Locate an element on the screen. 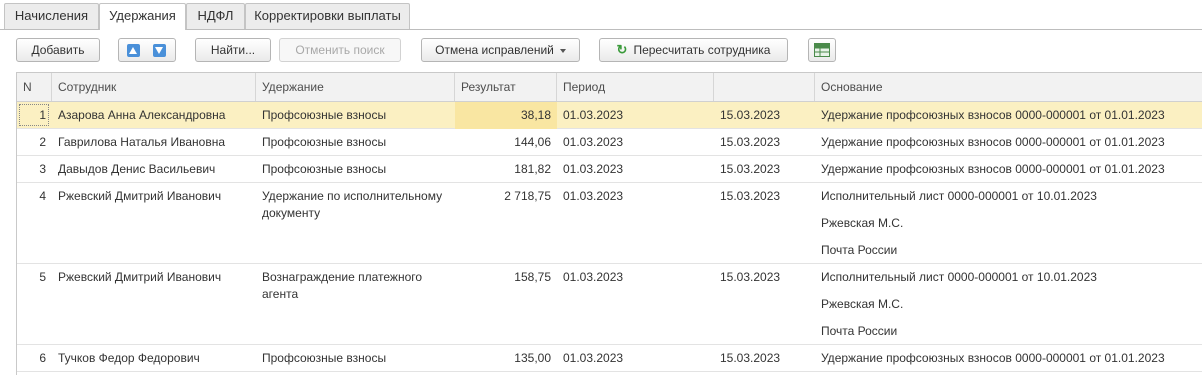 Image resolution: width=1202 pixels, height=375 pixels. corrections-label: Отмена исправлений is located at coordinates (494, 50).